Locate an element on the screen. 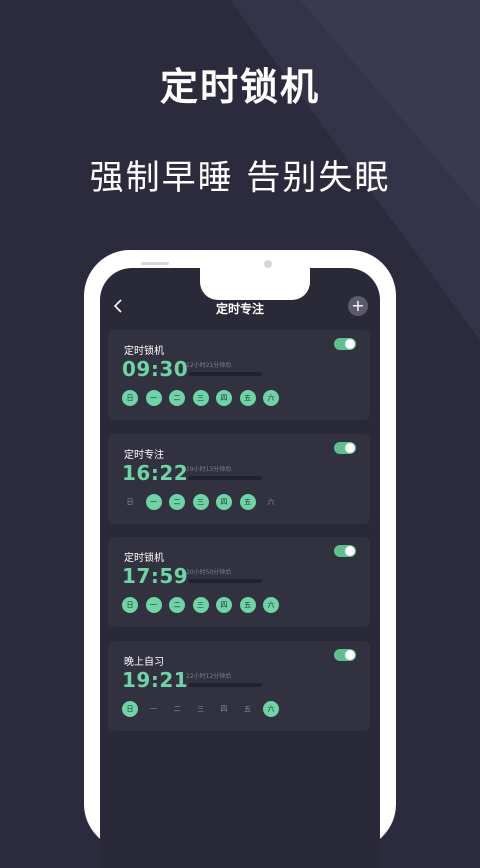  add-button: + is located at coordinates (358, 306).